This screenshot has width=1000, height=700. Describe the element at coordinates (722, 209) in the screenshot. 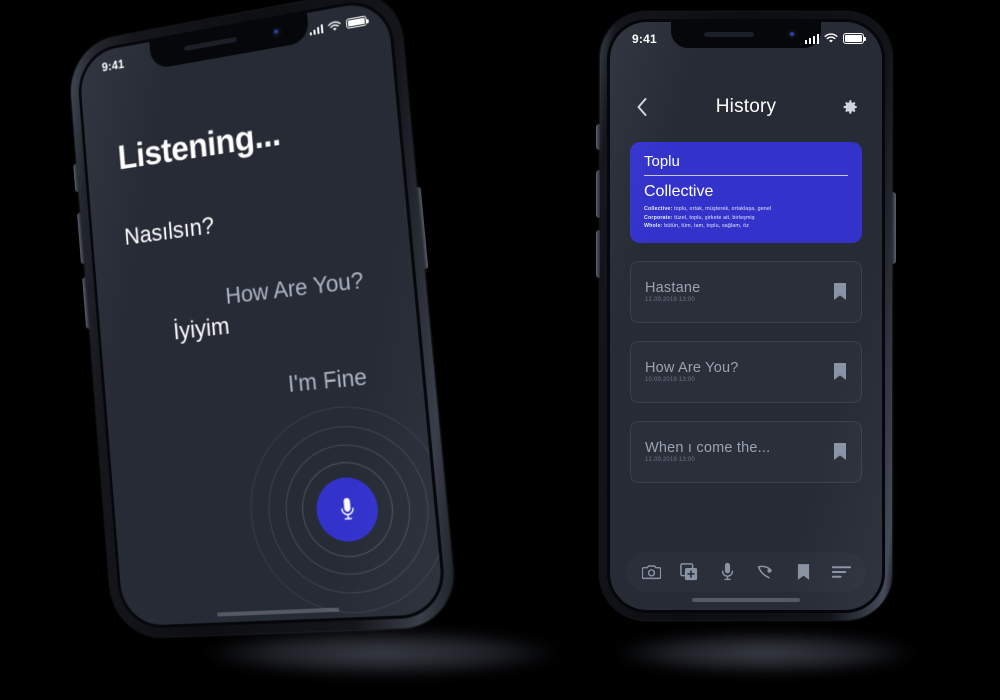

I see `definition-values: toplu, ortak, müşterek, ortaklaşa, genel` at that location.